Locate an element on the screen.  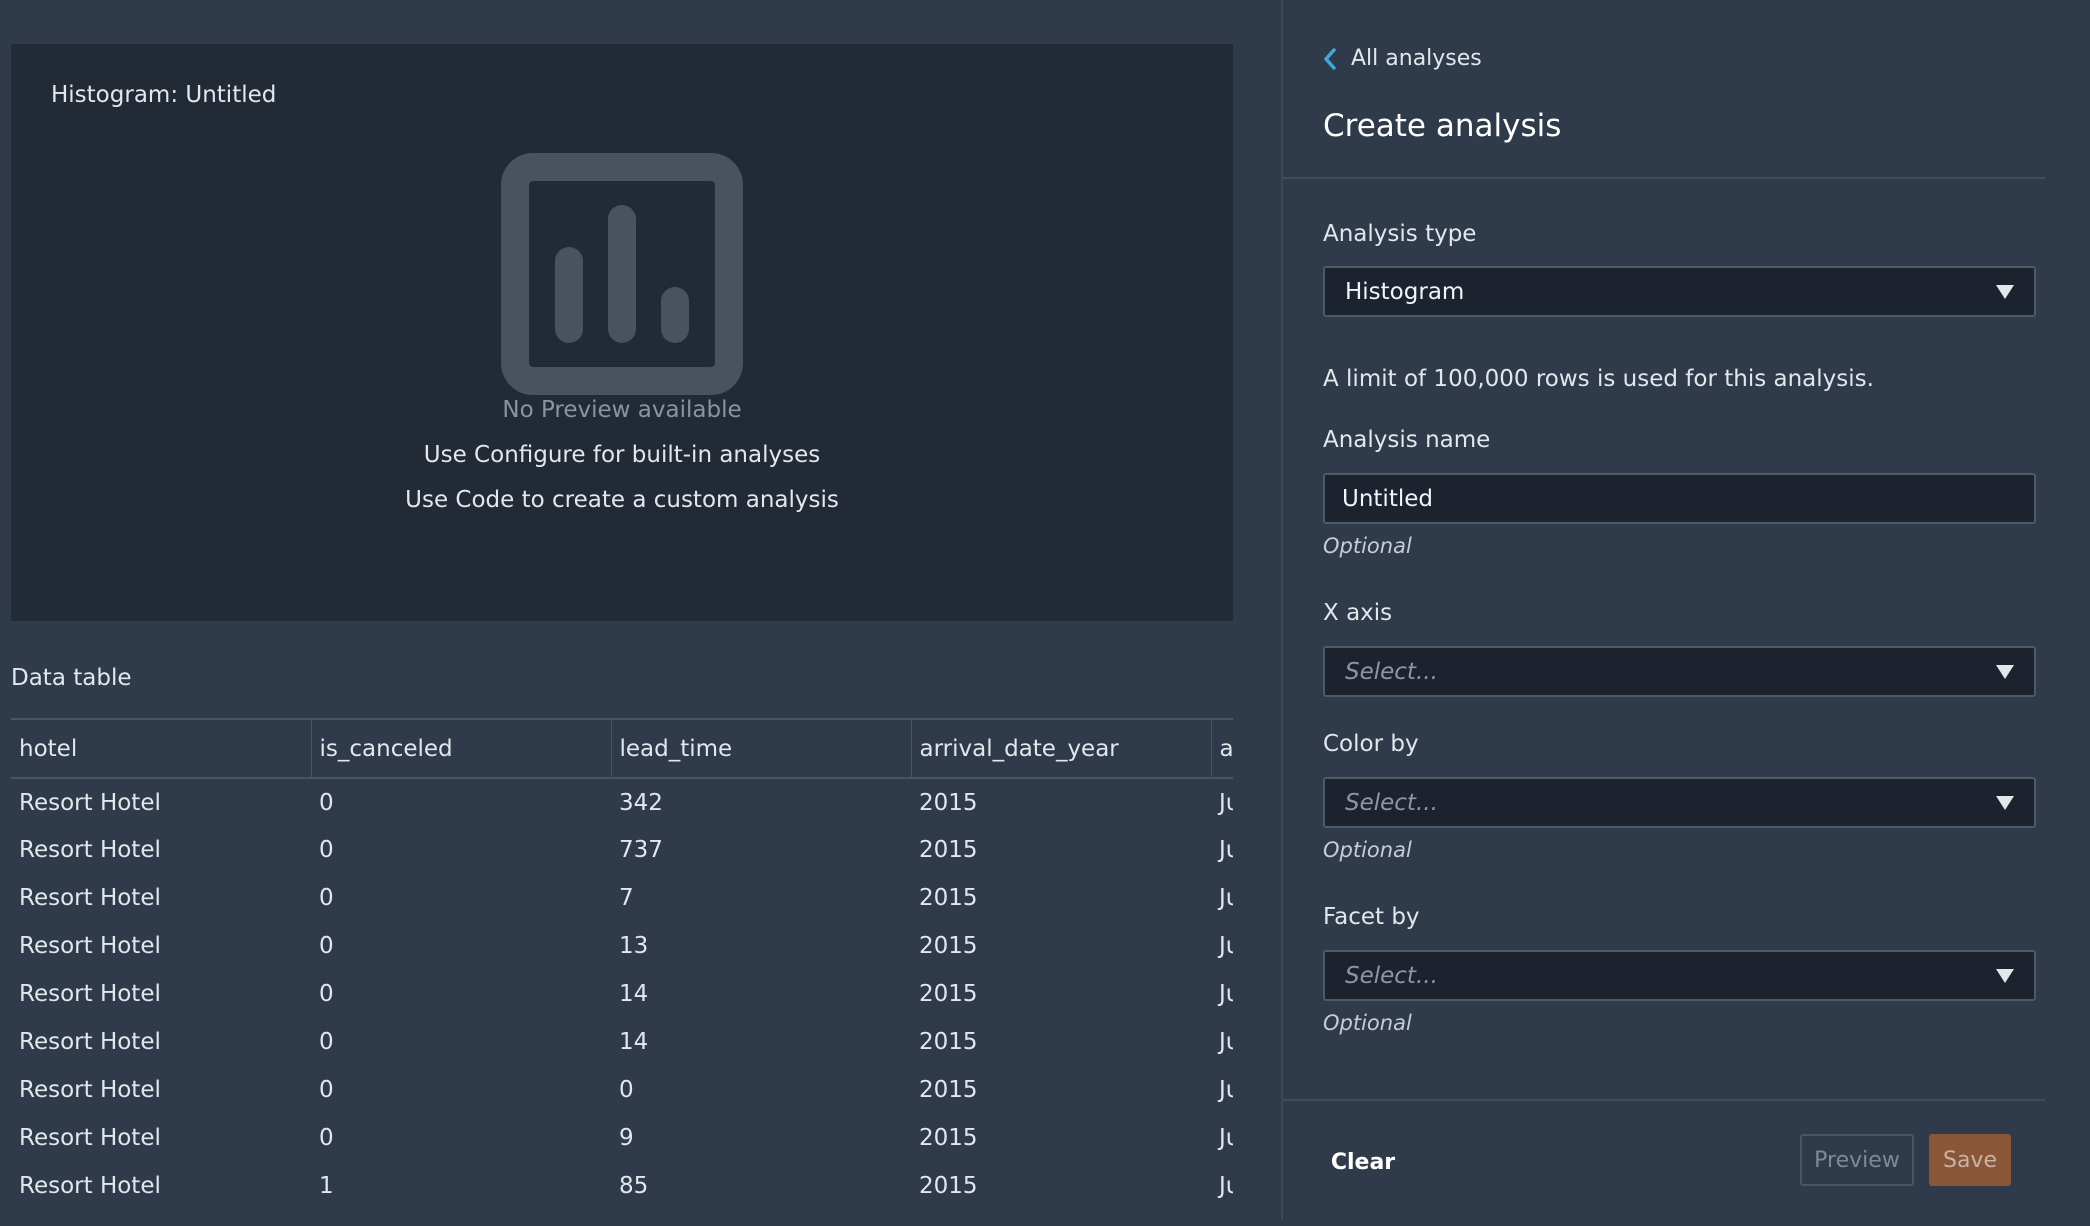
table-cell: 85 is located at coordinates (634, 1186).